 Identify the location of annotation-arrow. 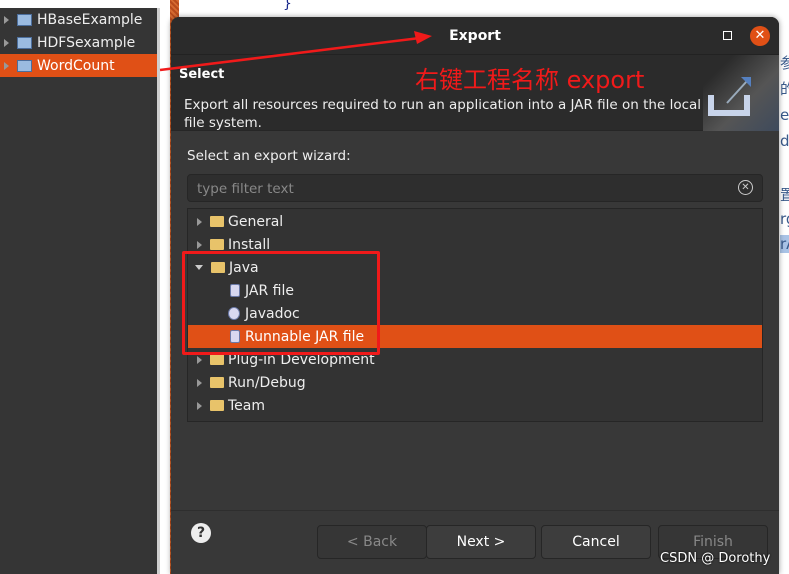
(295, 51).